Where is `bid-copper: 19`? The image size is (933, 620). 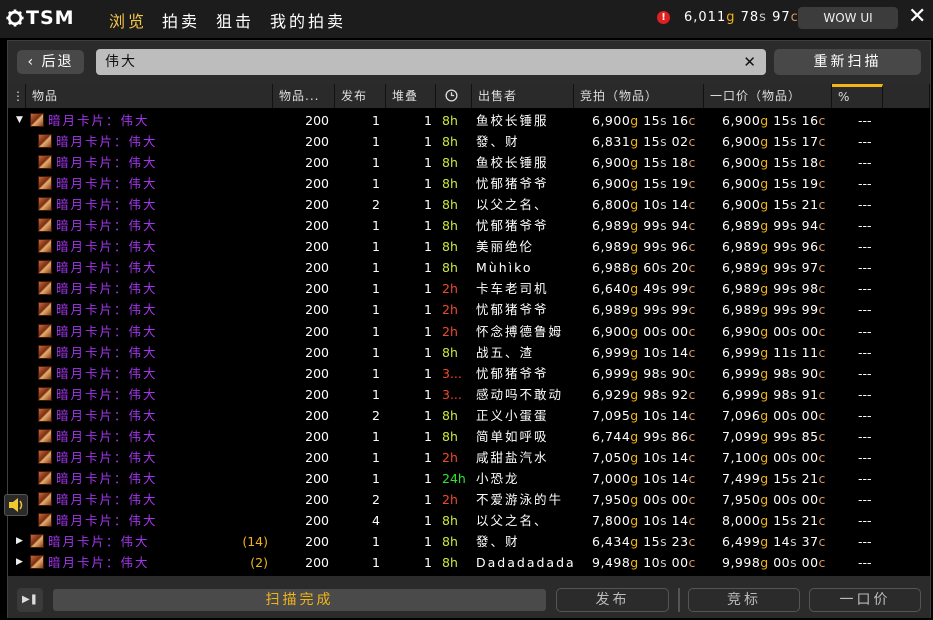 bid-copper: 19 is located at coordinates (680, 184).